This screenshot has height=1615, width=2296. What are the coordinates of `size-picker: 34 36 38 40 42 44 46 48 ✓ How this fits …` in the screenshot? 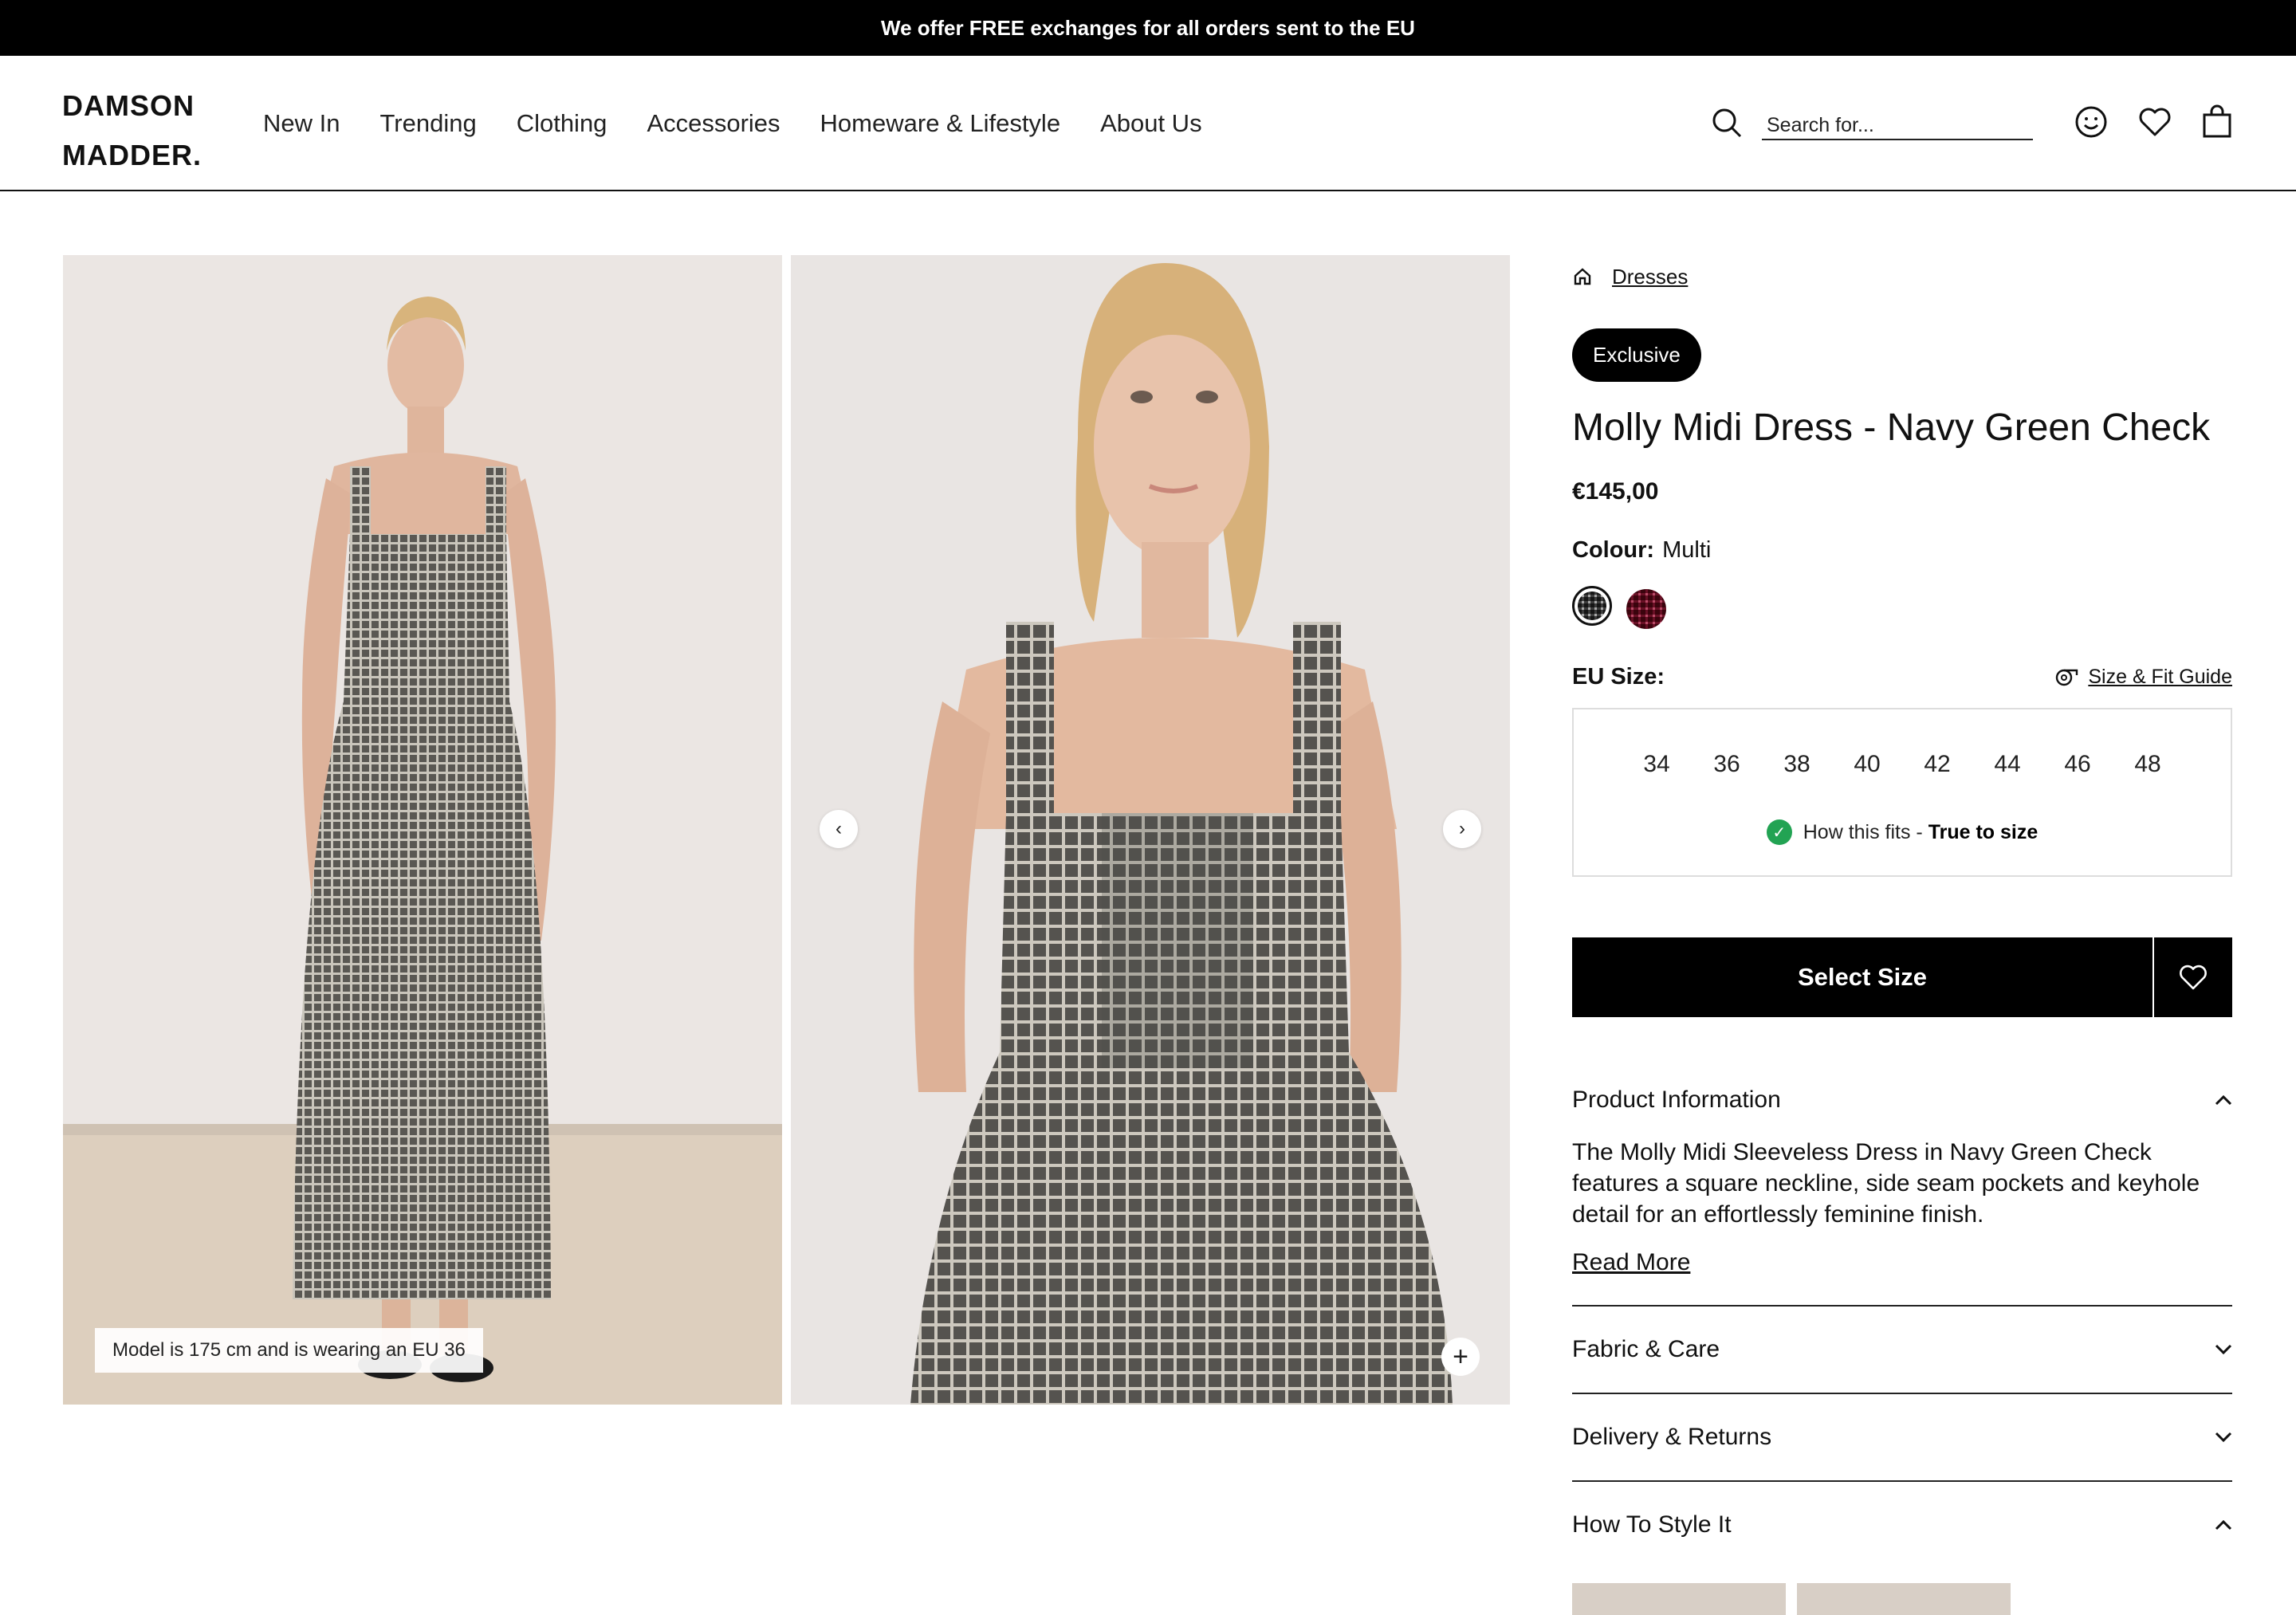 It's located at (1902, 792).